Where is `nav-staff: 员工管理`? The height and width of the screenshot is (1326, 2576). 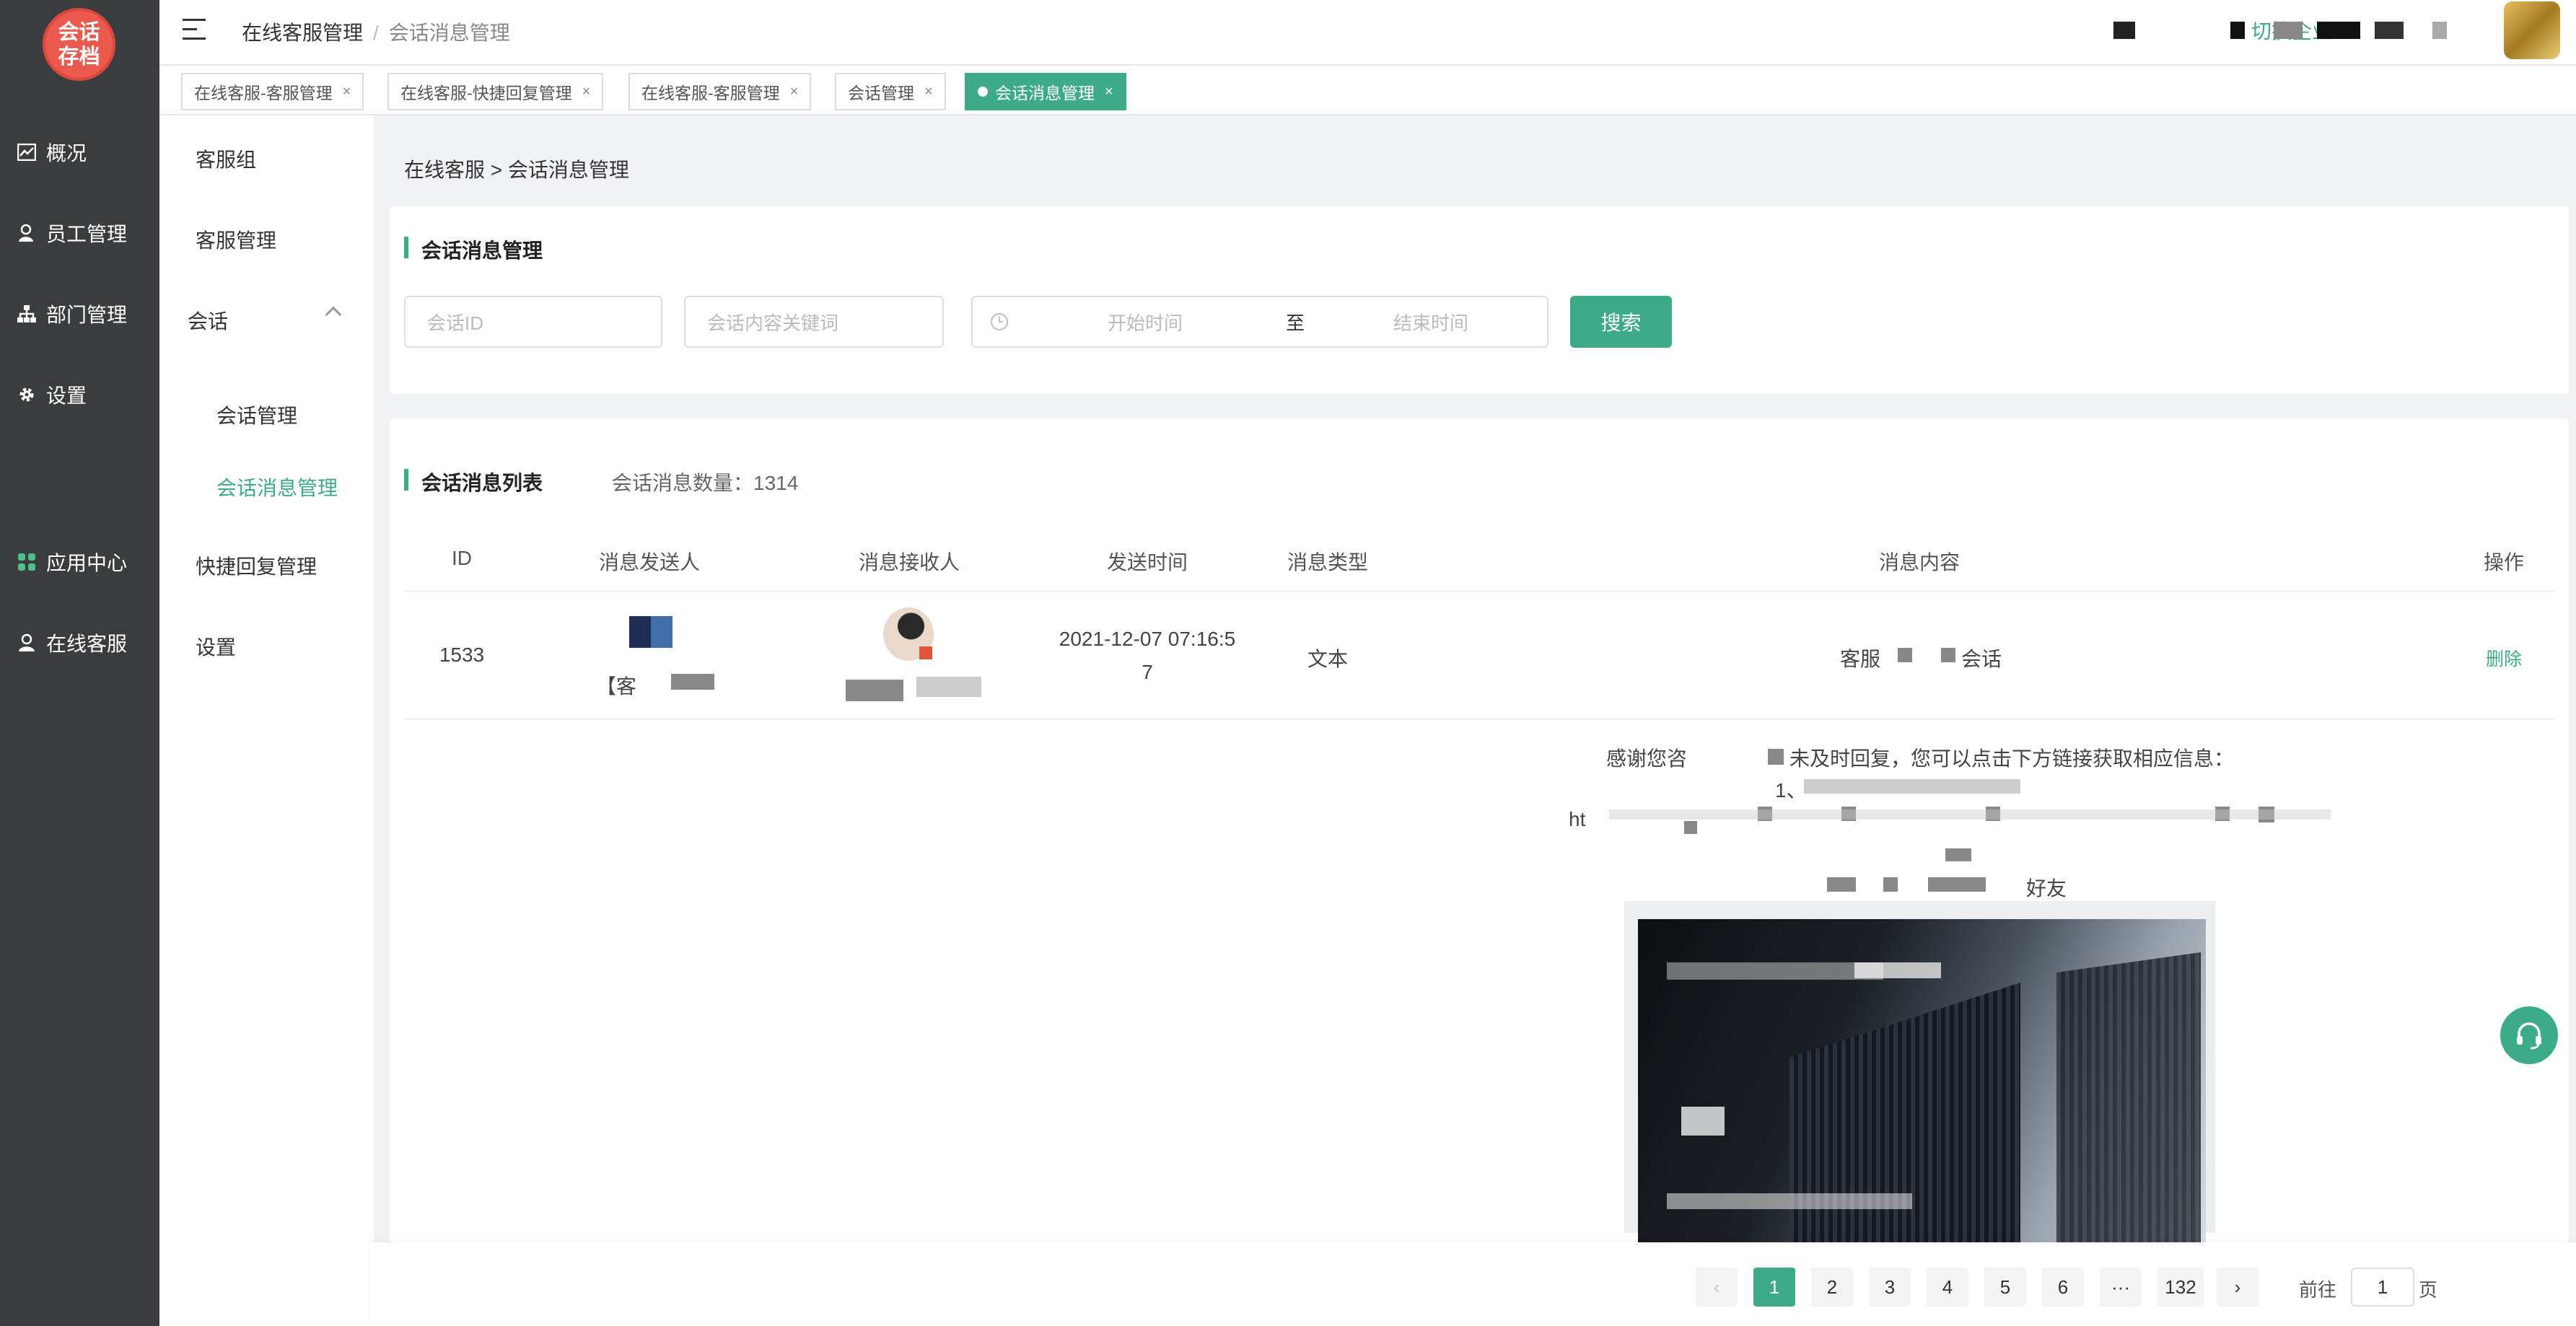 nav-staff: 员工管理 is located at coordinates (84, 233).